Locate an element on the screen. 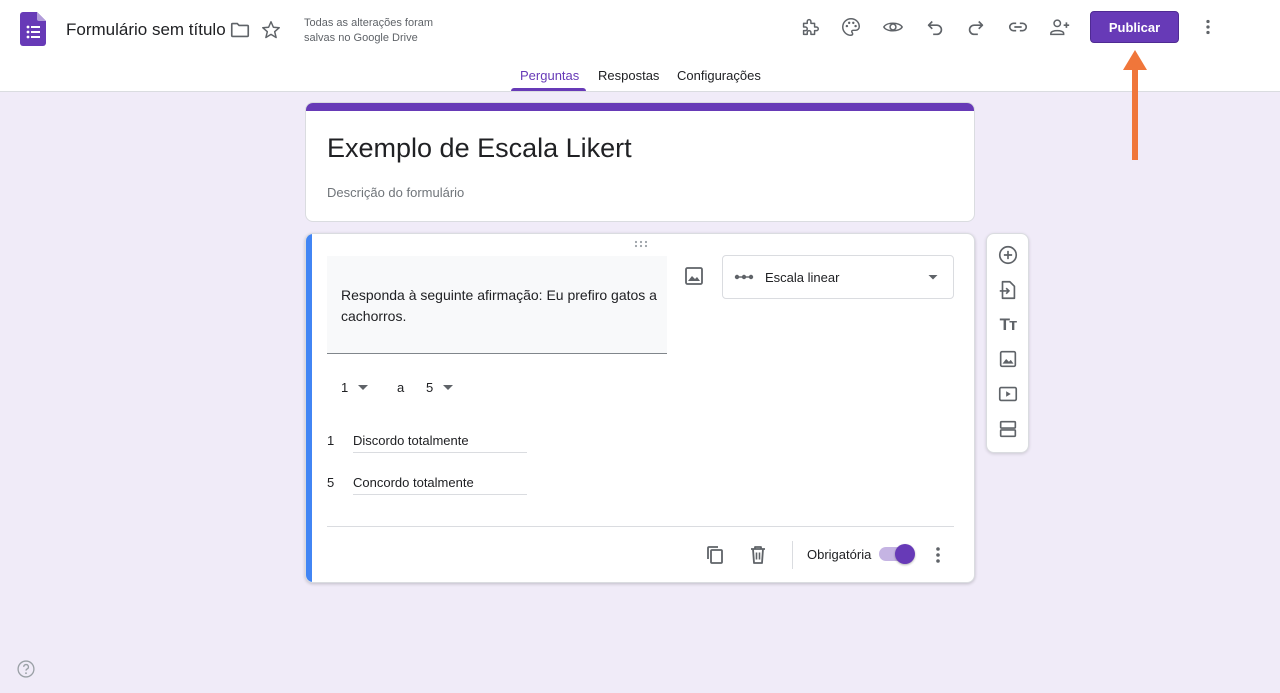 The height and width of the screenshot is (693, 1280). import-questions-button is located at coordinates (1008, 290).